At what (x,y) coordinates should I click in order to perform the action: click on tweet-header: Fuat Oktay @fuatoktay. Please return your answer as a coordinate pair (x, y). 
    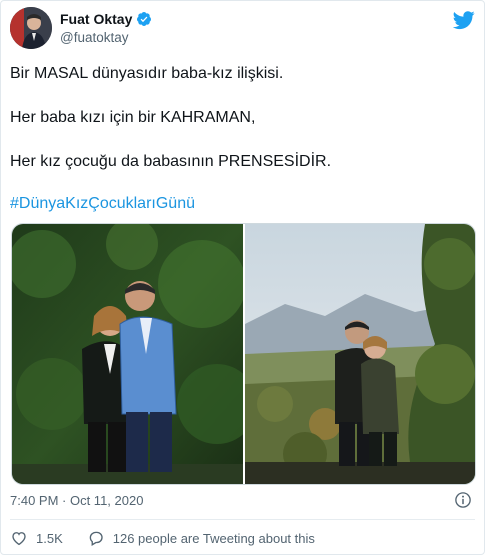
    Looking at the image, I should click on (243, 29).